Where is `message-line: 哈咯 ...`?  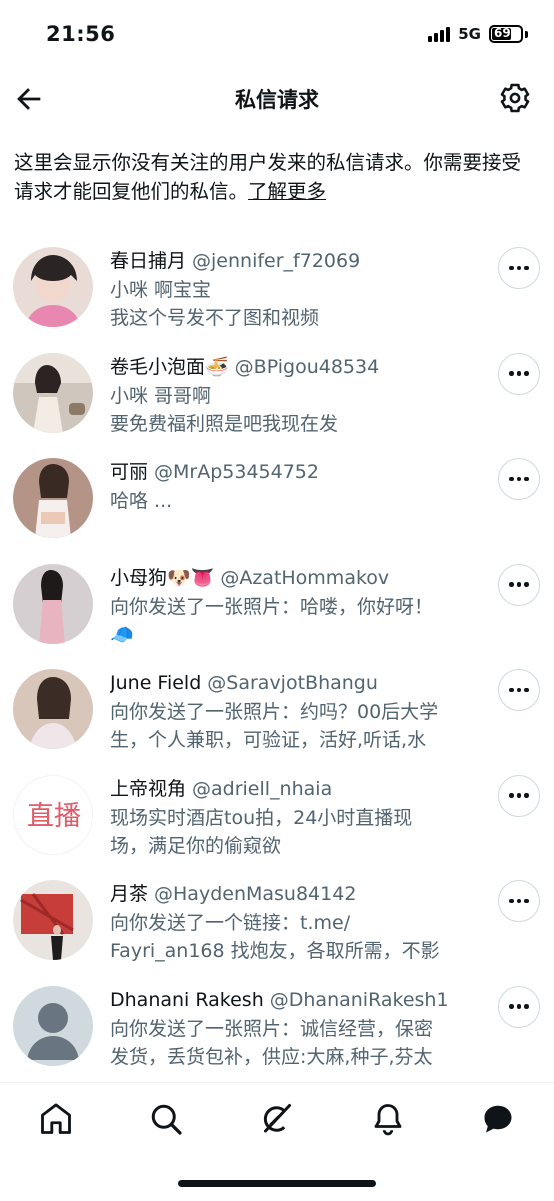
message-line: 哈咯 ... is located at coordinates (141, 501).